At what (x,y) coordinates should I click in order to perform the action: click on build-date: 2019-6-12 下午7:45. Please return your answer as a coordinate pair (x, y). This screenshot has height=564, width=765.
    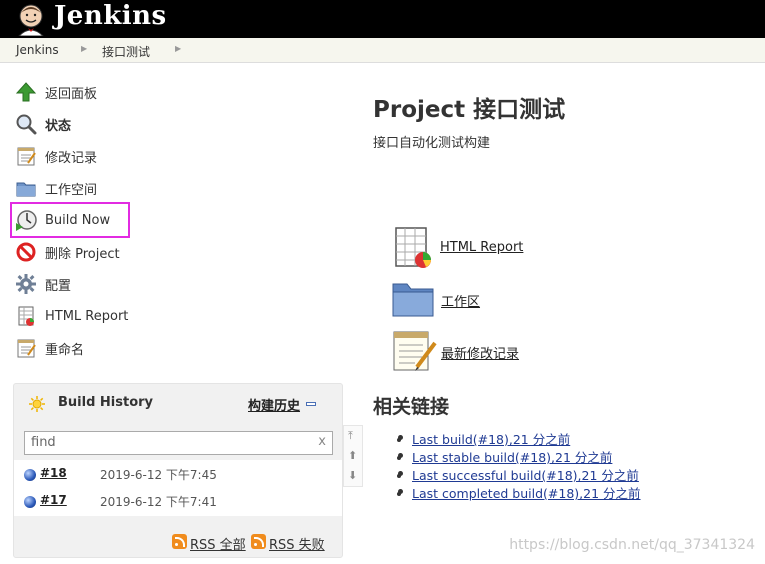
    Looking at the image, I should click on (158, 475).